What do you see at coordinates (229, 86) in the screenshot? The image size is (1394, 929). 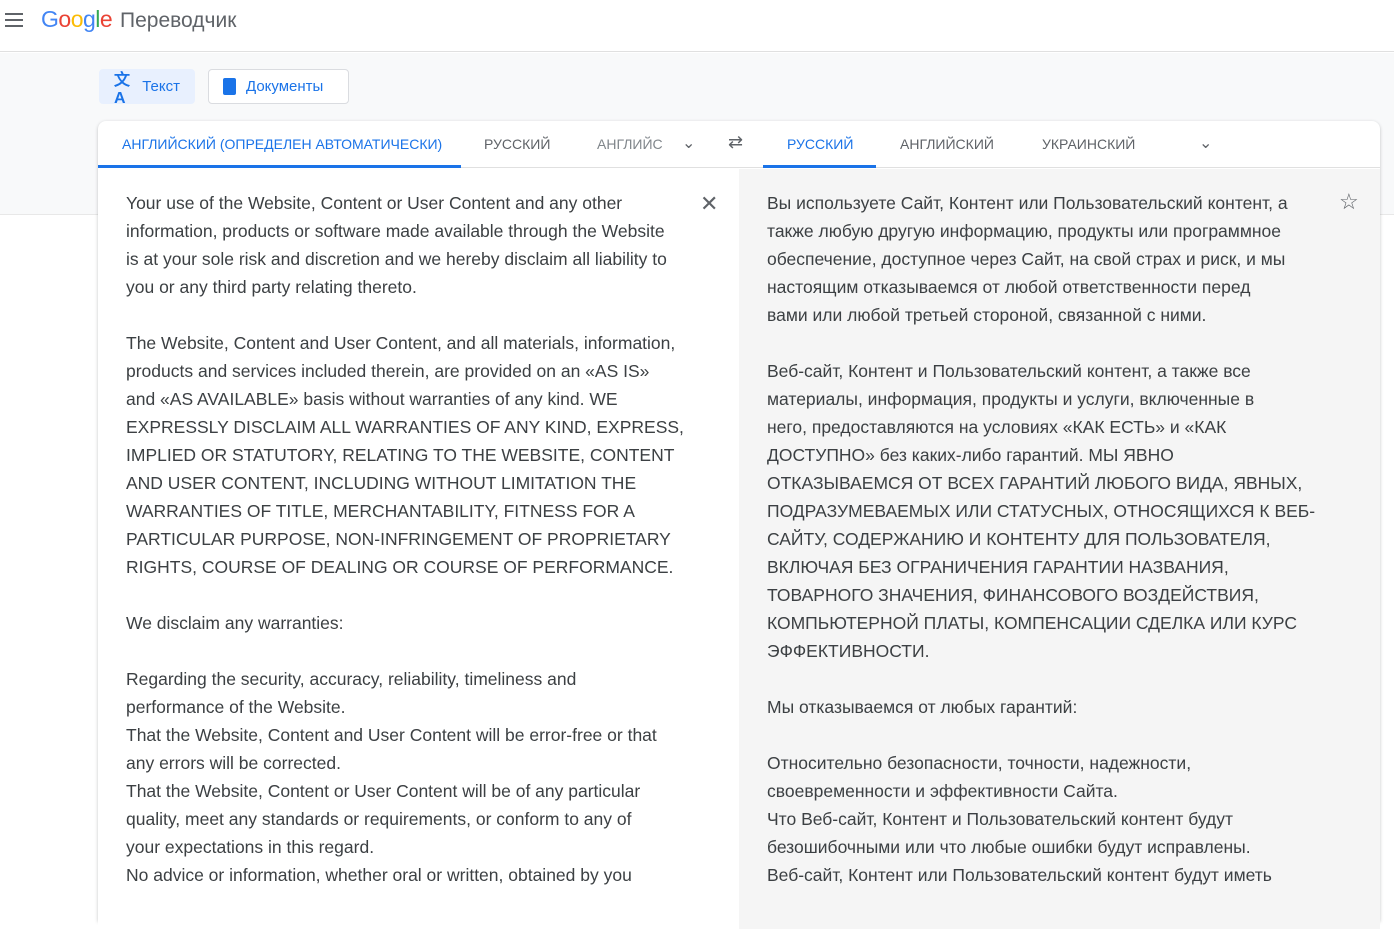 I see `document-icon` at bounding box center [229, 86].